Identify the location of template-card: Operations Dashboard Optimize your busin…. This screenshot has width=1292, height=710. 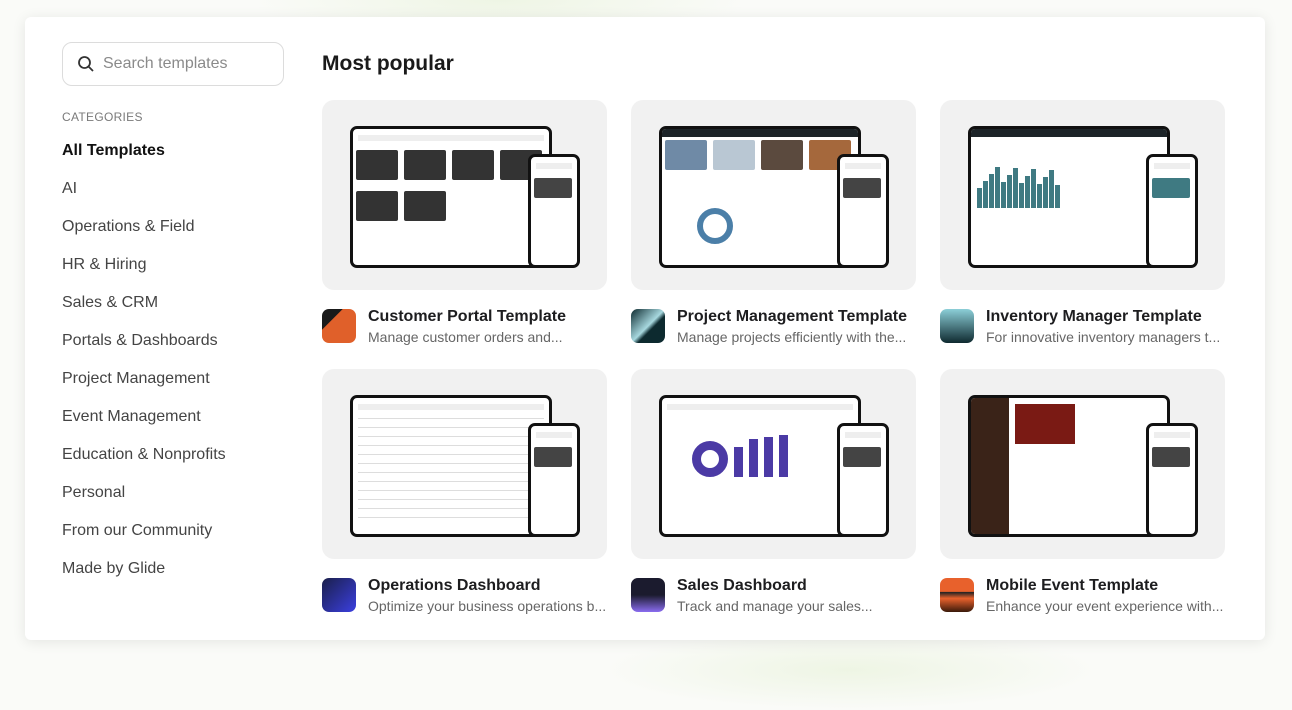
(464, 492).